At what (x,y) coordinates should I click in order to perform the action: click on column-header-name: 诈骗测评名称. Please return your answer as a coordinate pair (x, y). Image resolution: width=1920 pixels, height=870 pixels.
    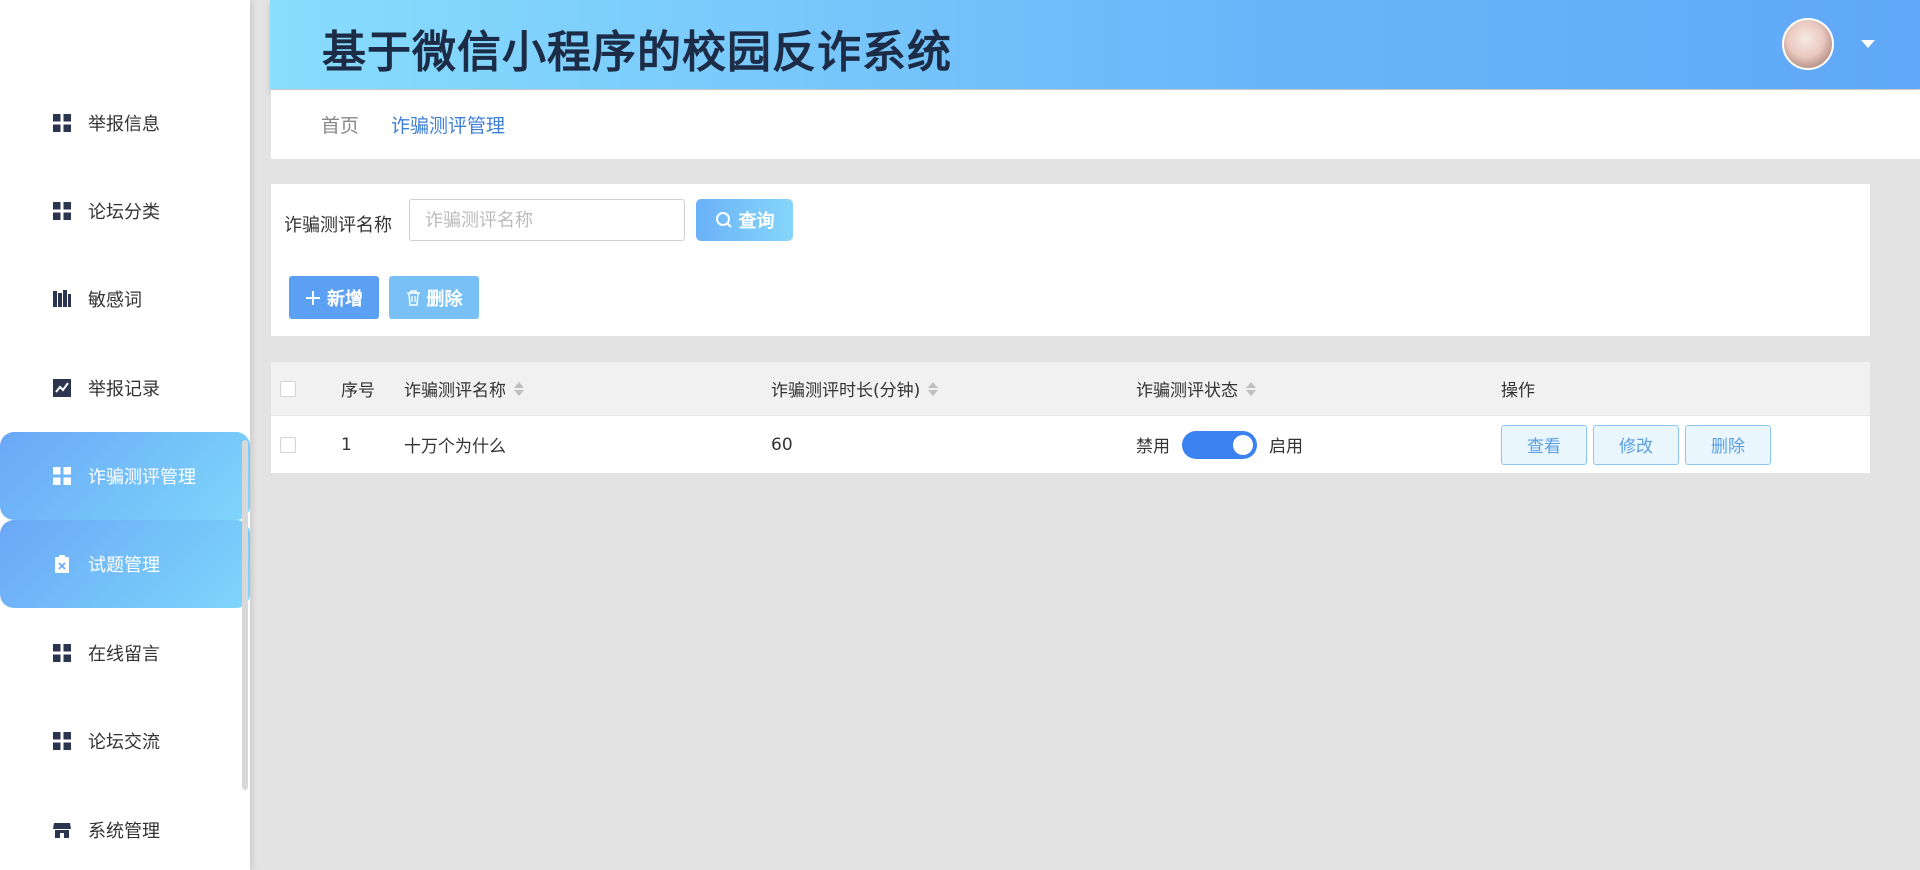
    Looking at the image, I should click on (464, 388).